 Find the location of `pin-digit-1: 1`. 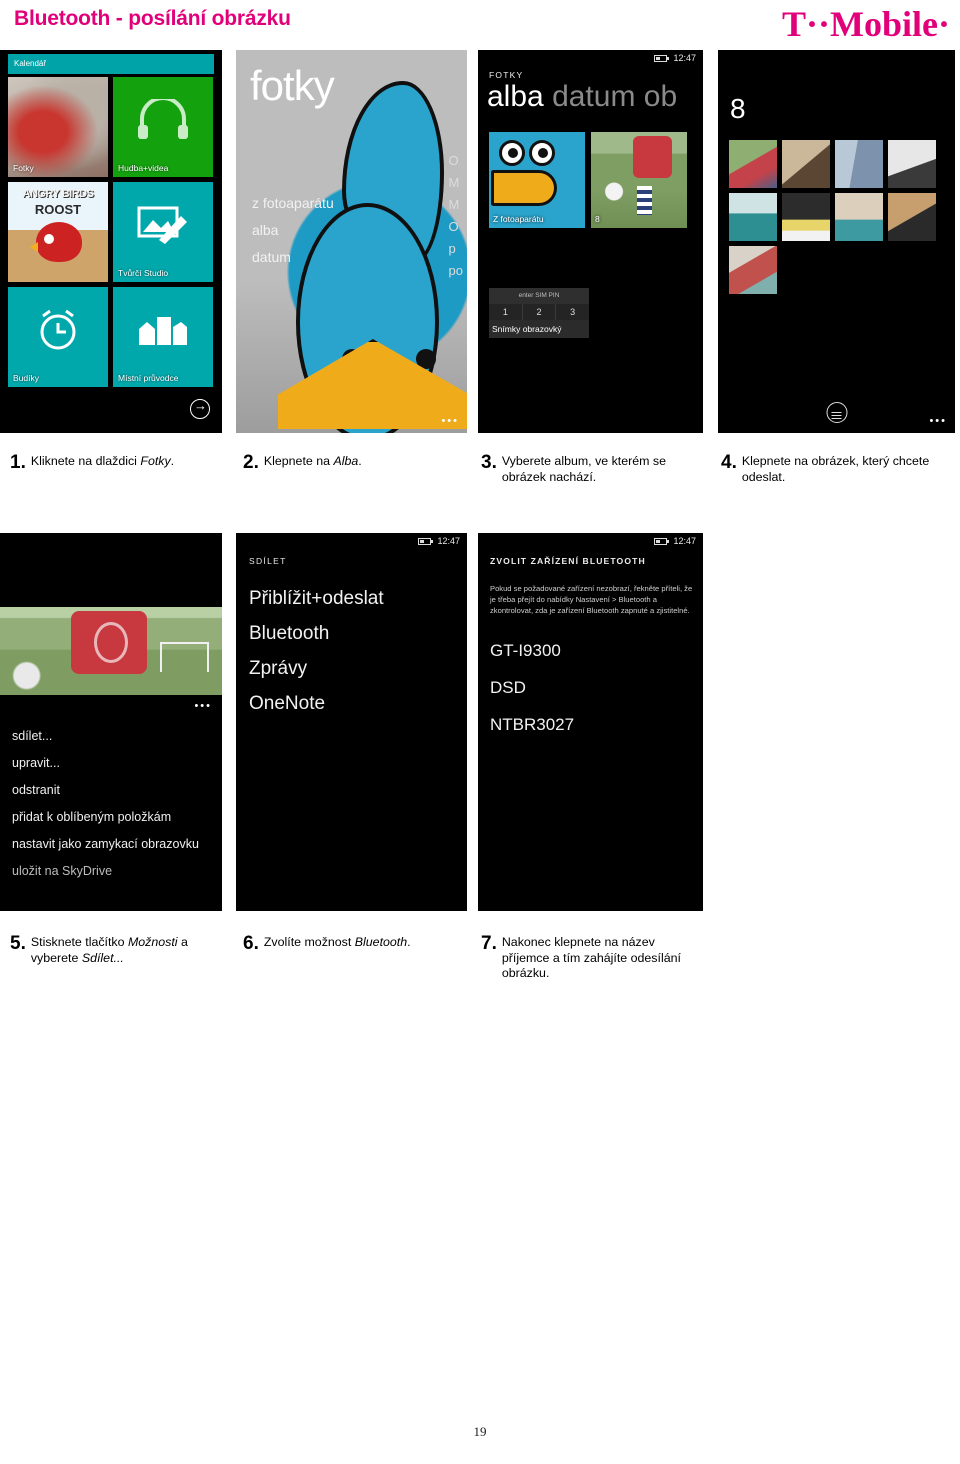

pin-digit-1: 1 is located at coordinates (506, 312).